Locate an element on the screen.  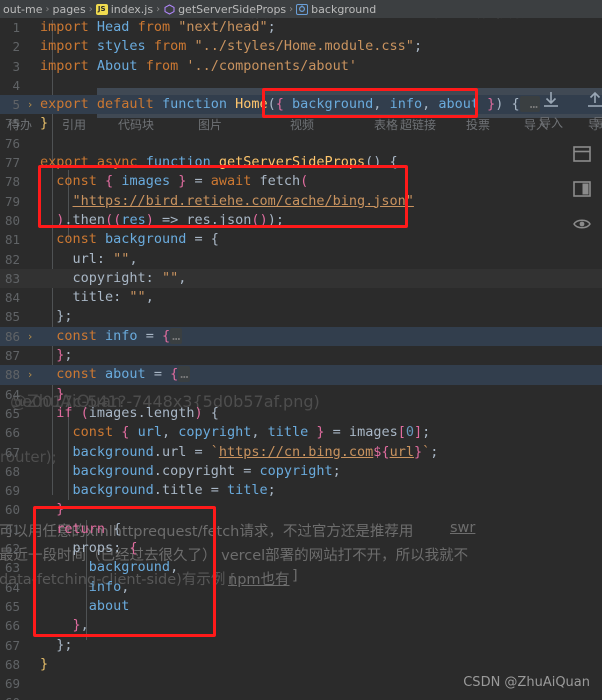
line-number: 4 is located at coordinates (16, 85).